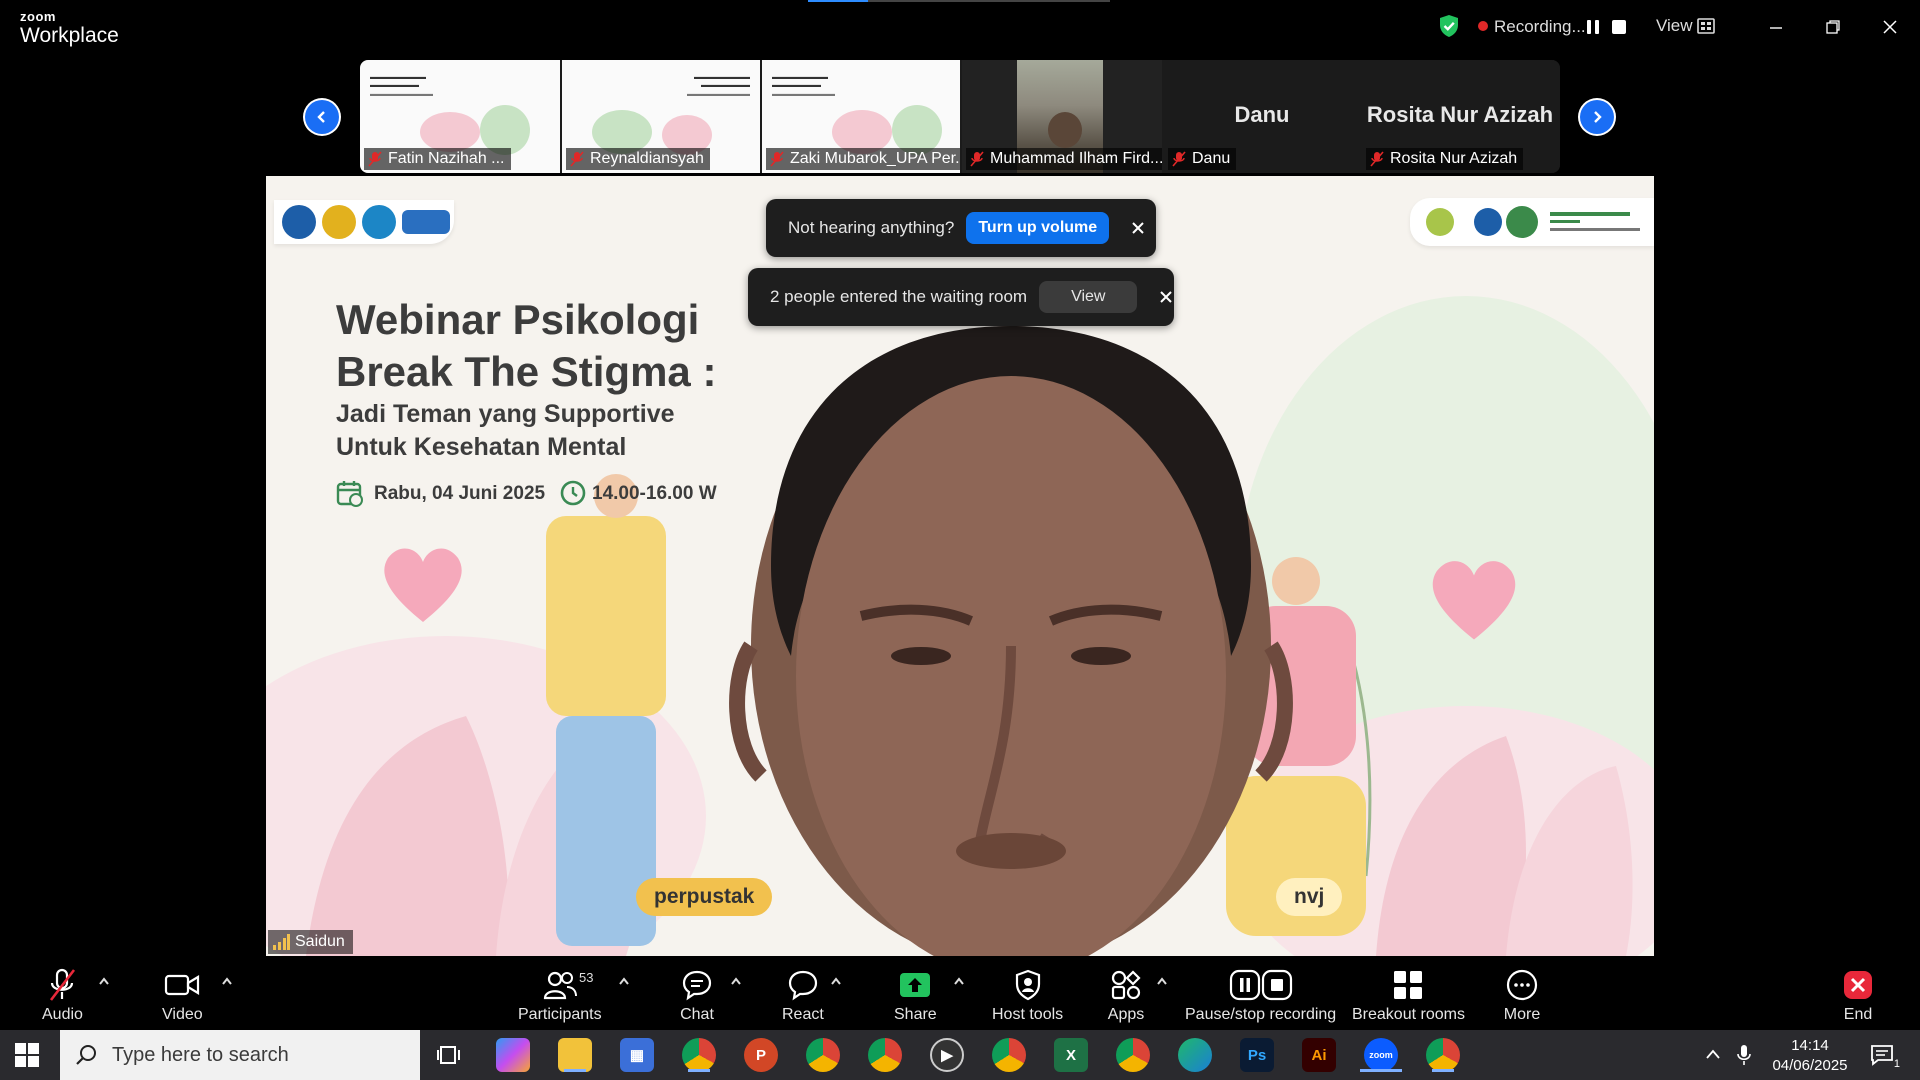 This screenshot has height=1080, width=1920. Describe the element at coordinates (1776, 27) in the screenshot. I see `minimize-button` at that location.